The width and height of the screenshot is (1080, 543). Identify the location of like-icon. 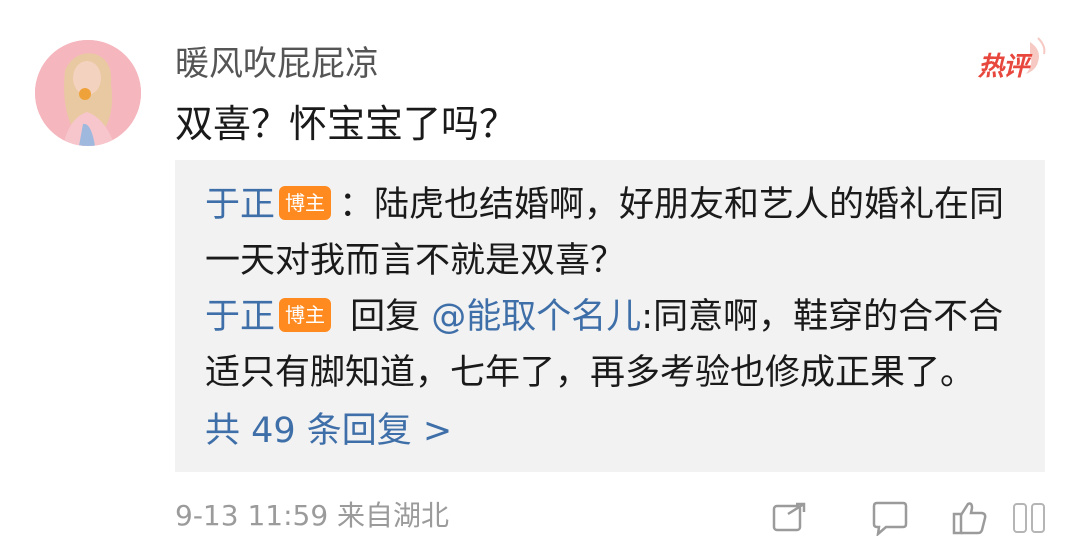
(970, 518).